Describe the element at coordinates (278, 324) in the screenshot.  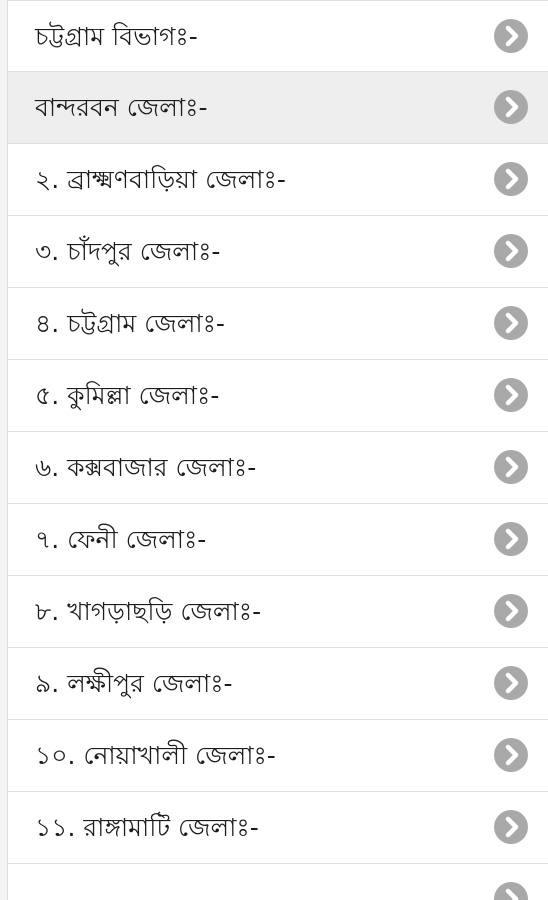
I see `list-item: ৪. চট্টগ্রাম জেলাঃ-` at that location.